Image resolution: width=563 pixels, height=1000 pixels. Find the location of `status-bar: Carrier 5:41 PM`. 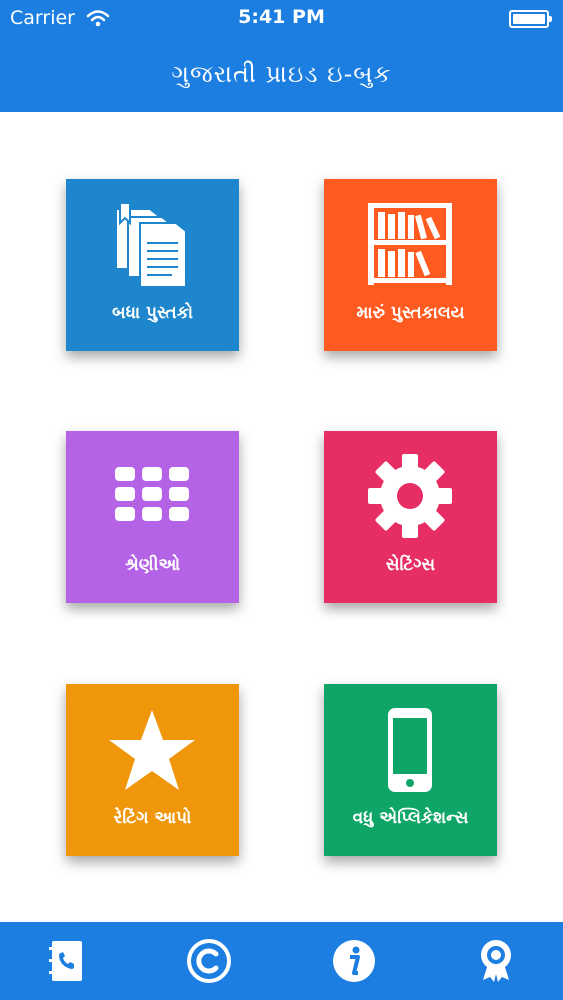

status-bar: Carrier 5:41 PM is located at coordinates (281, 18).